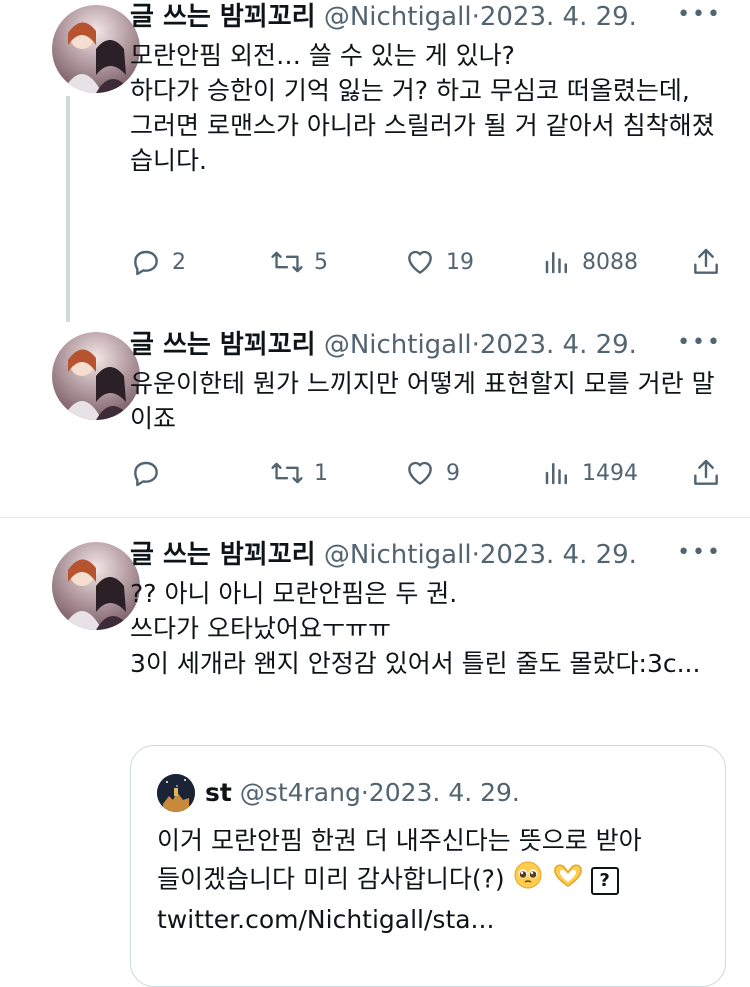  Describe the element at coordinates (218, 792) in the screenshot. I see `author-name: st` at that location.